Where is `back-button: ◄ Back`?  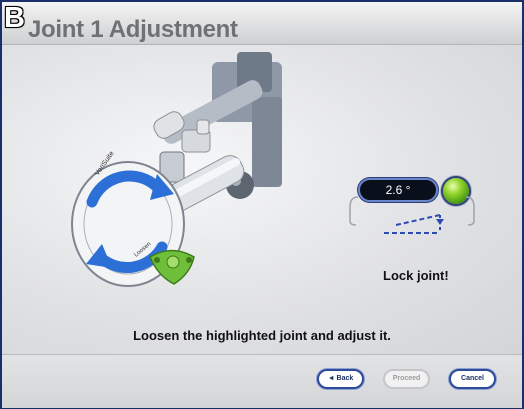 back-button: ◄ Back is located at coordinates (340, 379).